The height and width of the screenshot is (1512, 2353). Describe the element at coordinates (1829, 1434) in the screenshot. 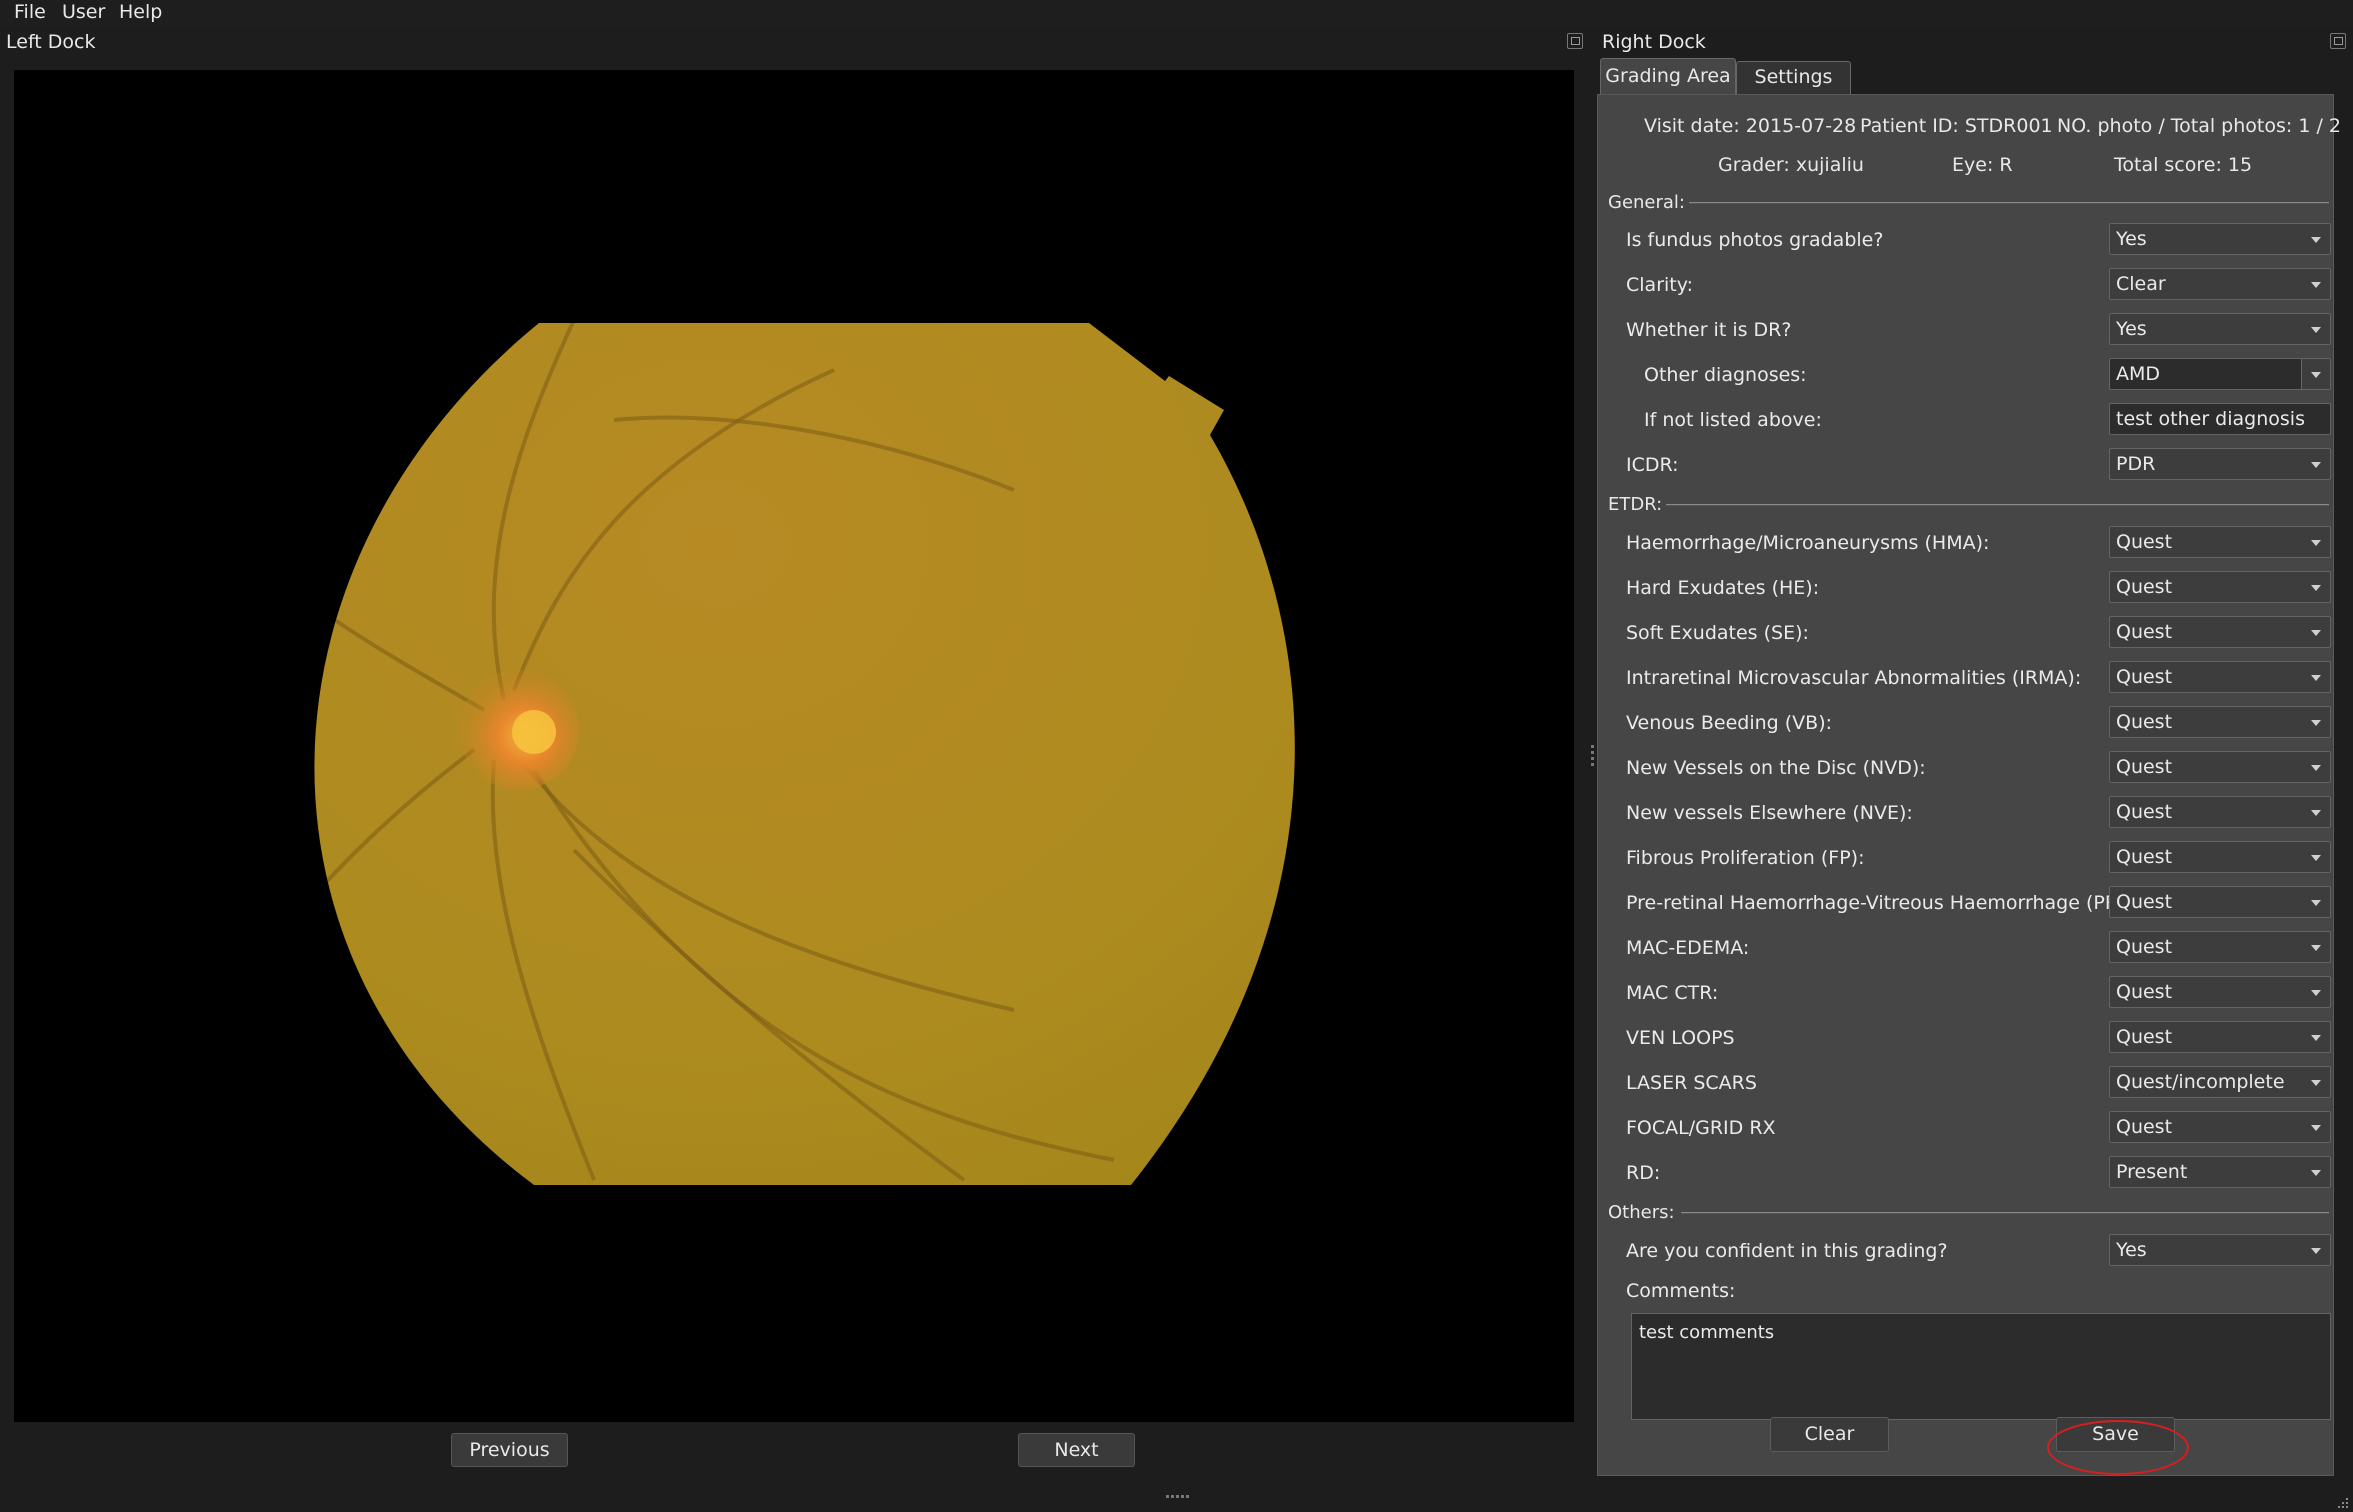

I see `clear-button: Clear` at that location.